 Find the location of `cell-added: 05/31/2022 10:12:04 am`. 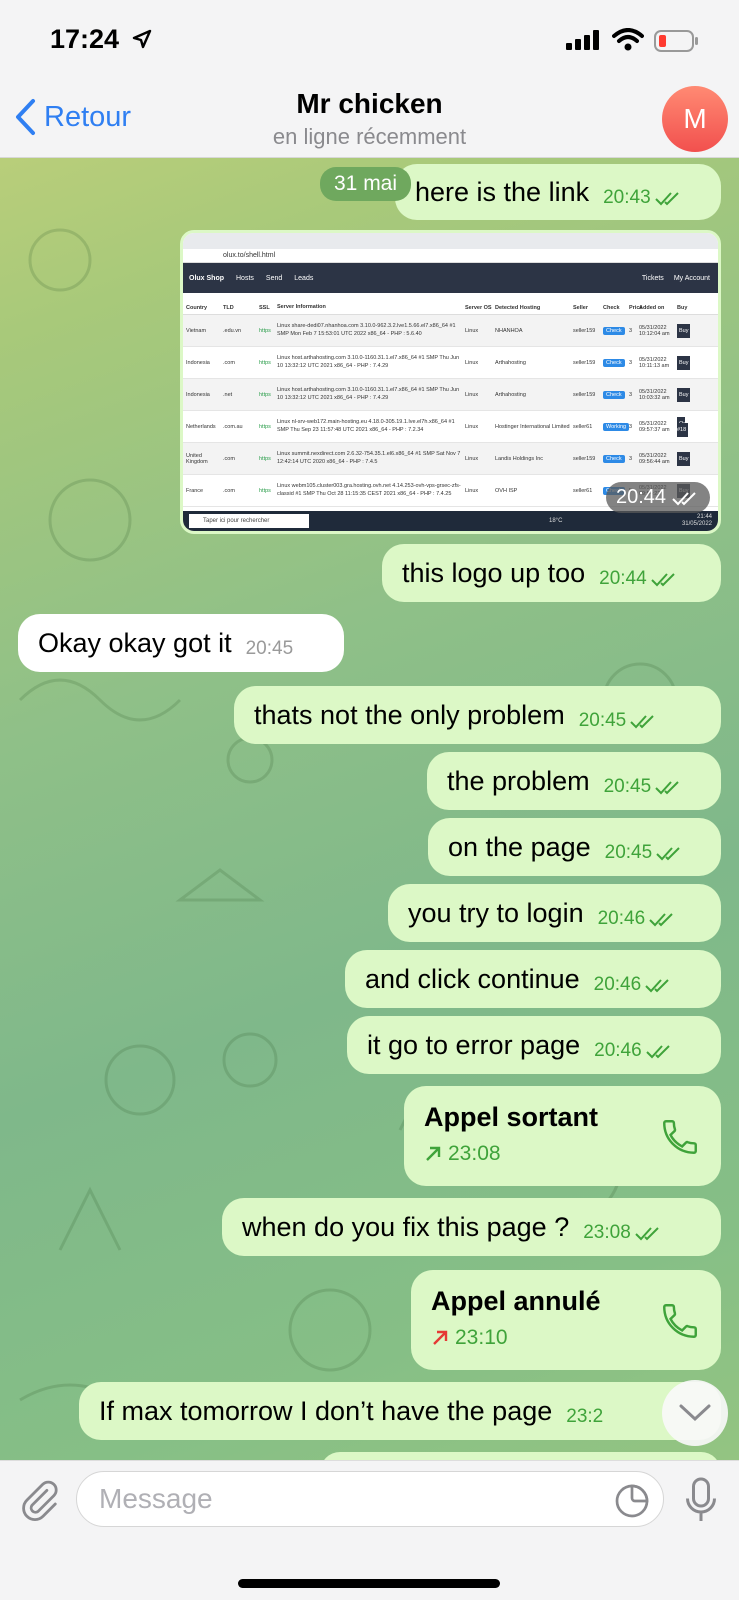

cell-added: 05/31/2022 10:12:04 am is located at coordinates (654, 330).